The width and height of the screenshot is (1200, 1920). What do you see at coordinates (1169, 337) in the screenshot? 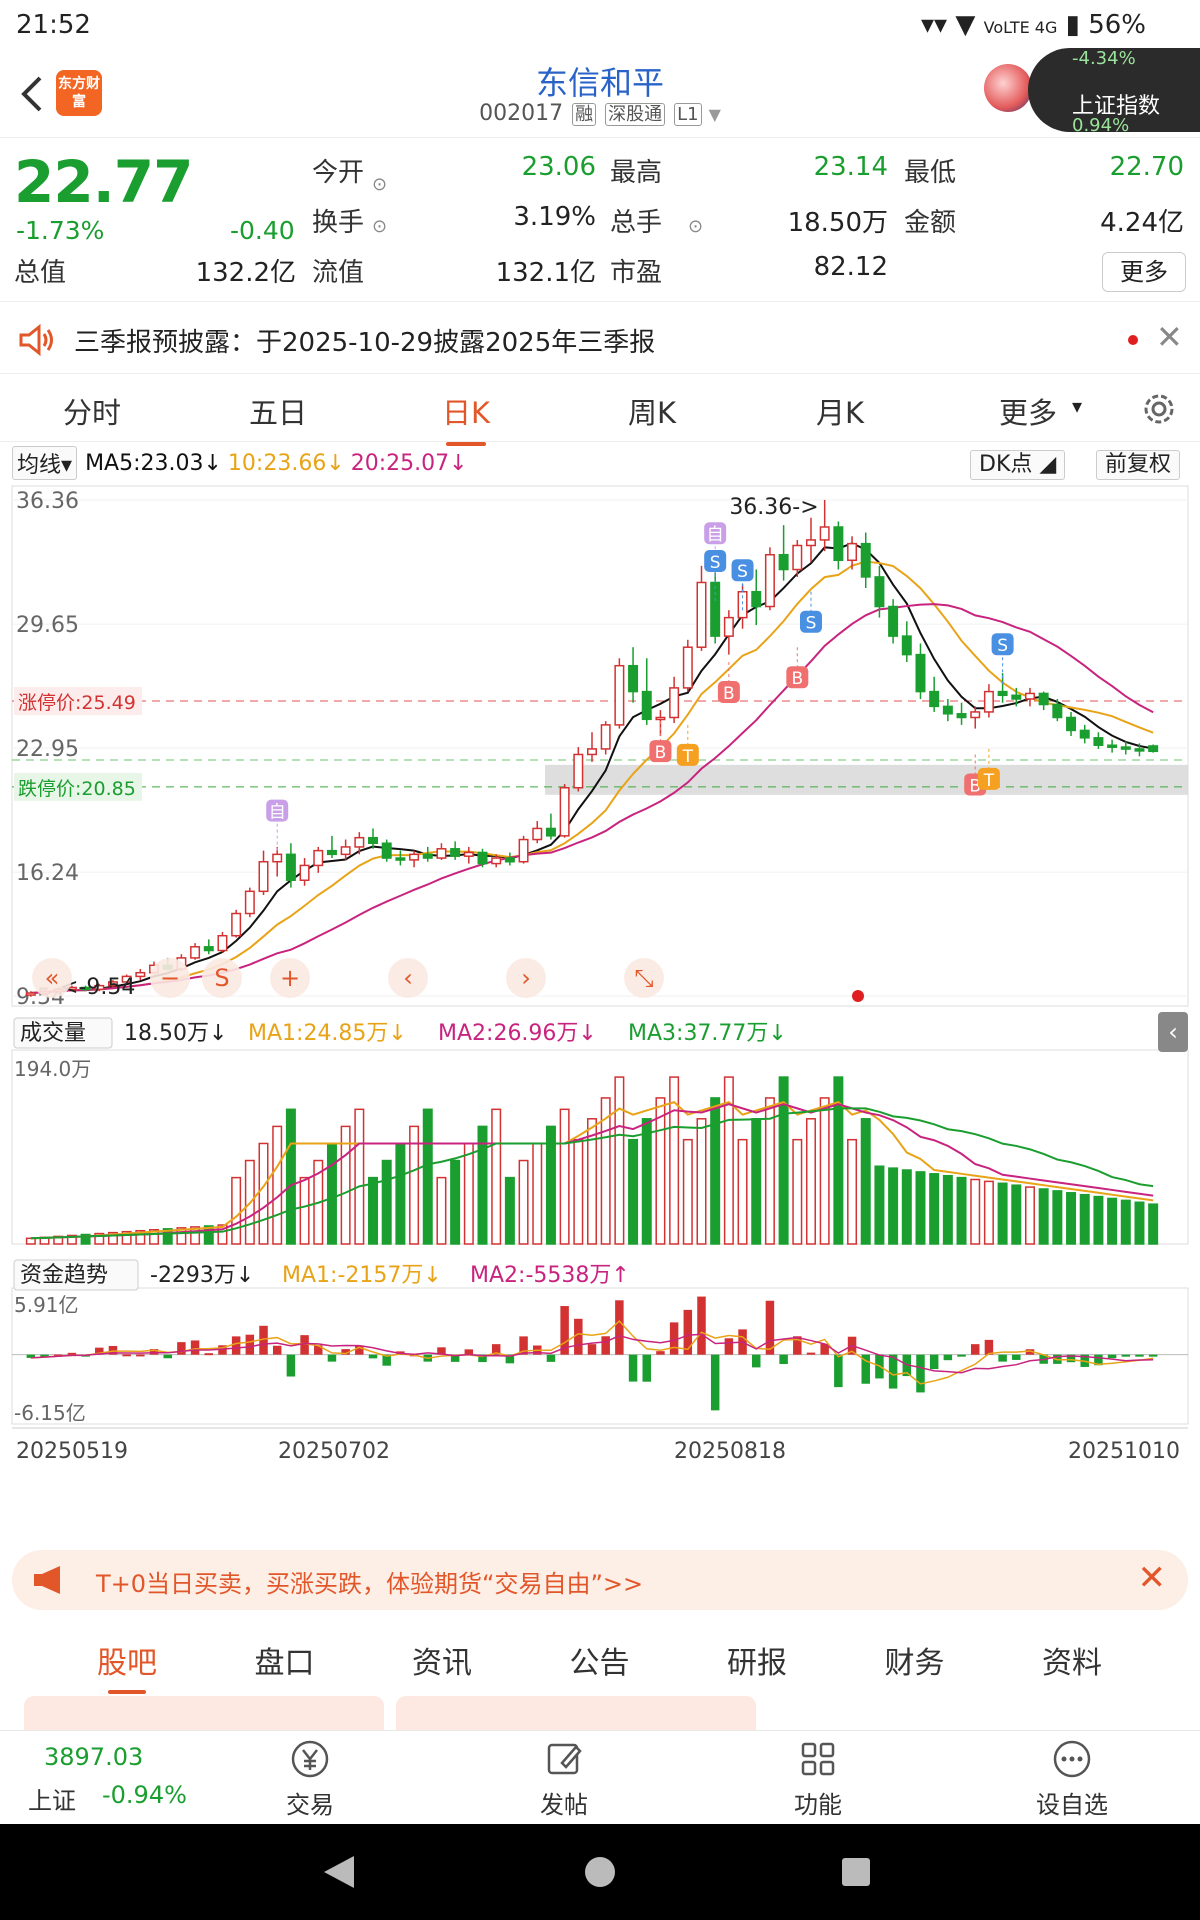
I see `close-icon: ✕` at bounding box center [1169, 337].